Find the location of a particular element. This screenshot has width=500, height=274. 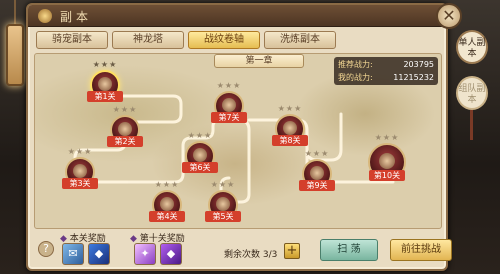

scroll-icon: ✉ is located at coordinates (73, 253).